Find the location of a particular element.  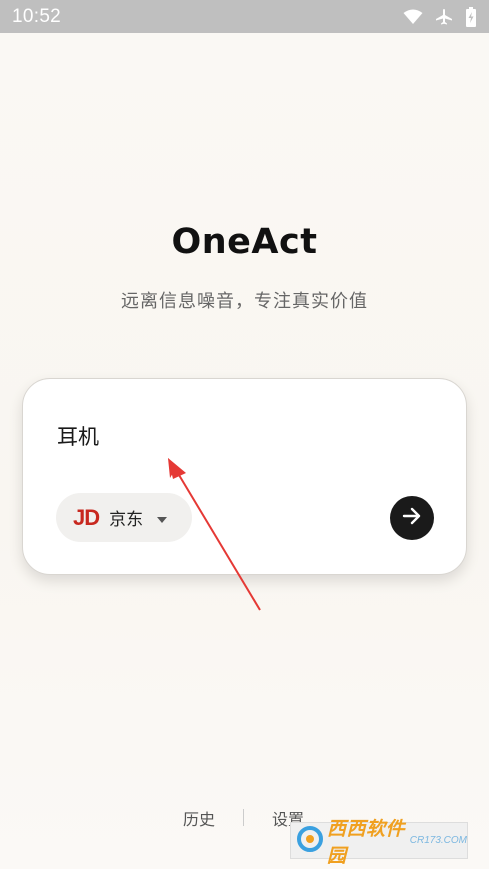

submit-search-button is located at coordinates (412, 518).